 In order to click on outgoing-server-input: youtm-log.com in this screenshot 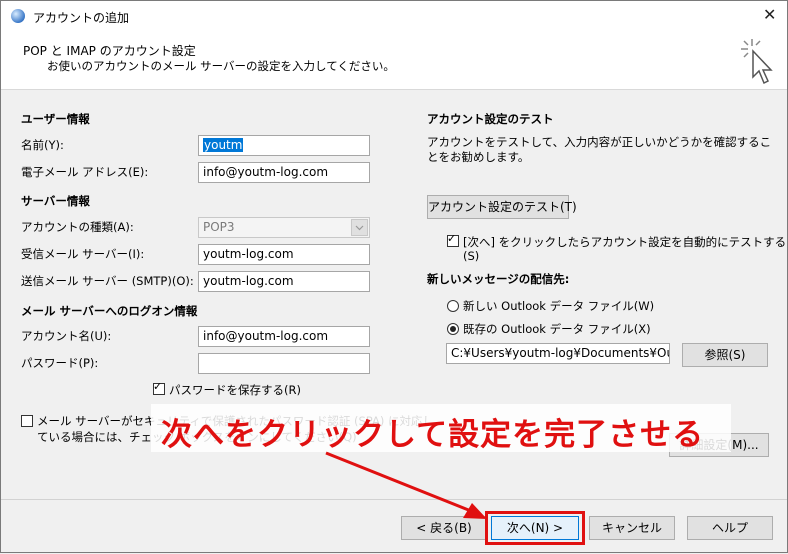, I will do `click(284, 281)`.